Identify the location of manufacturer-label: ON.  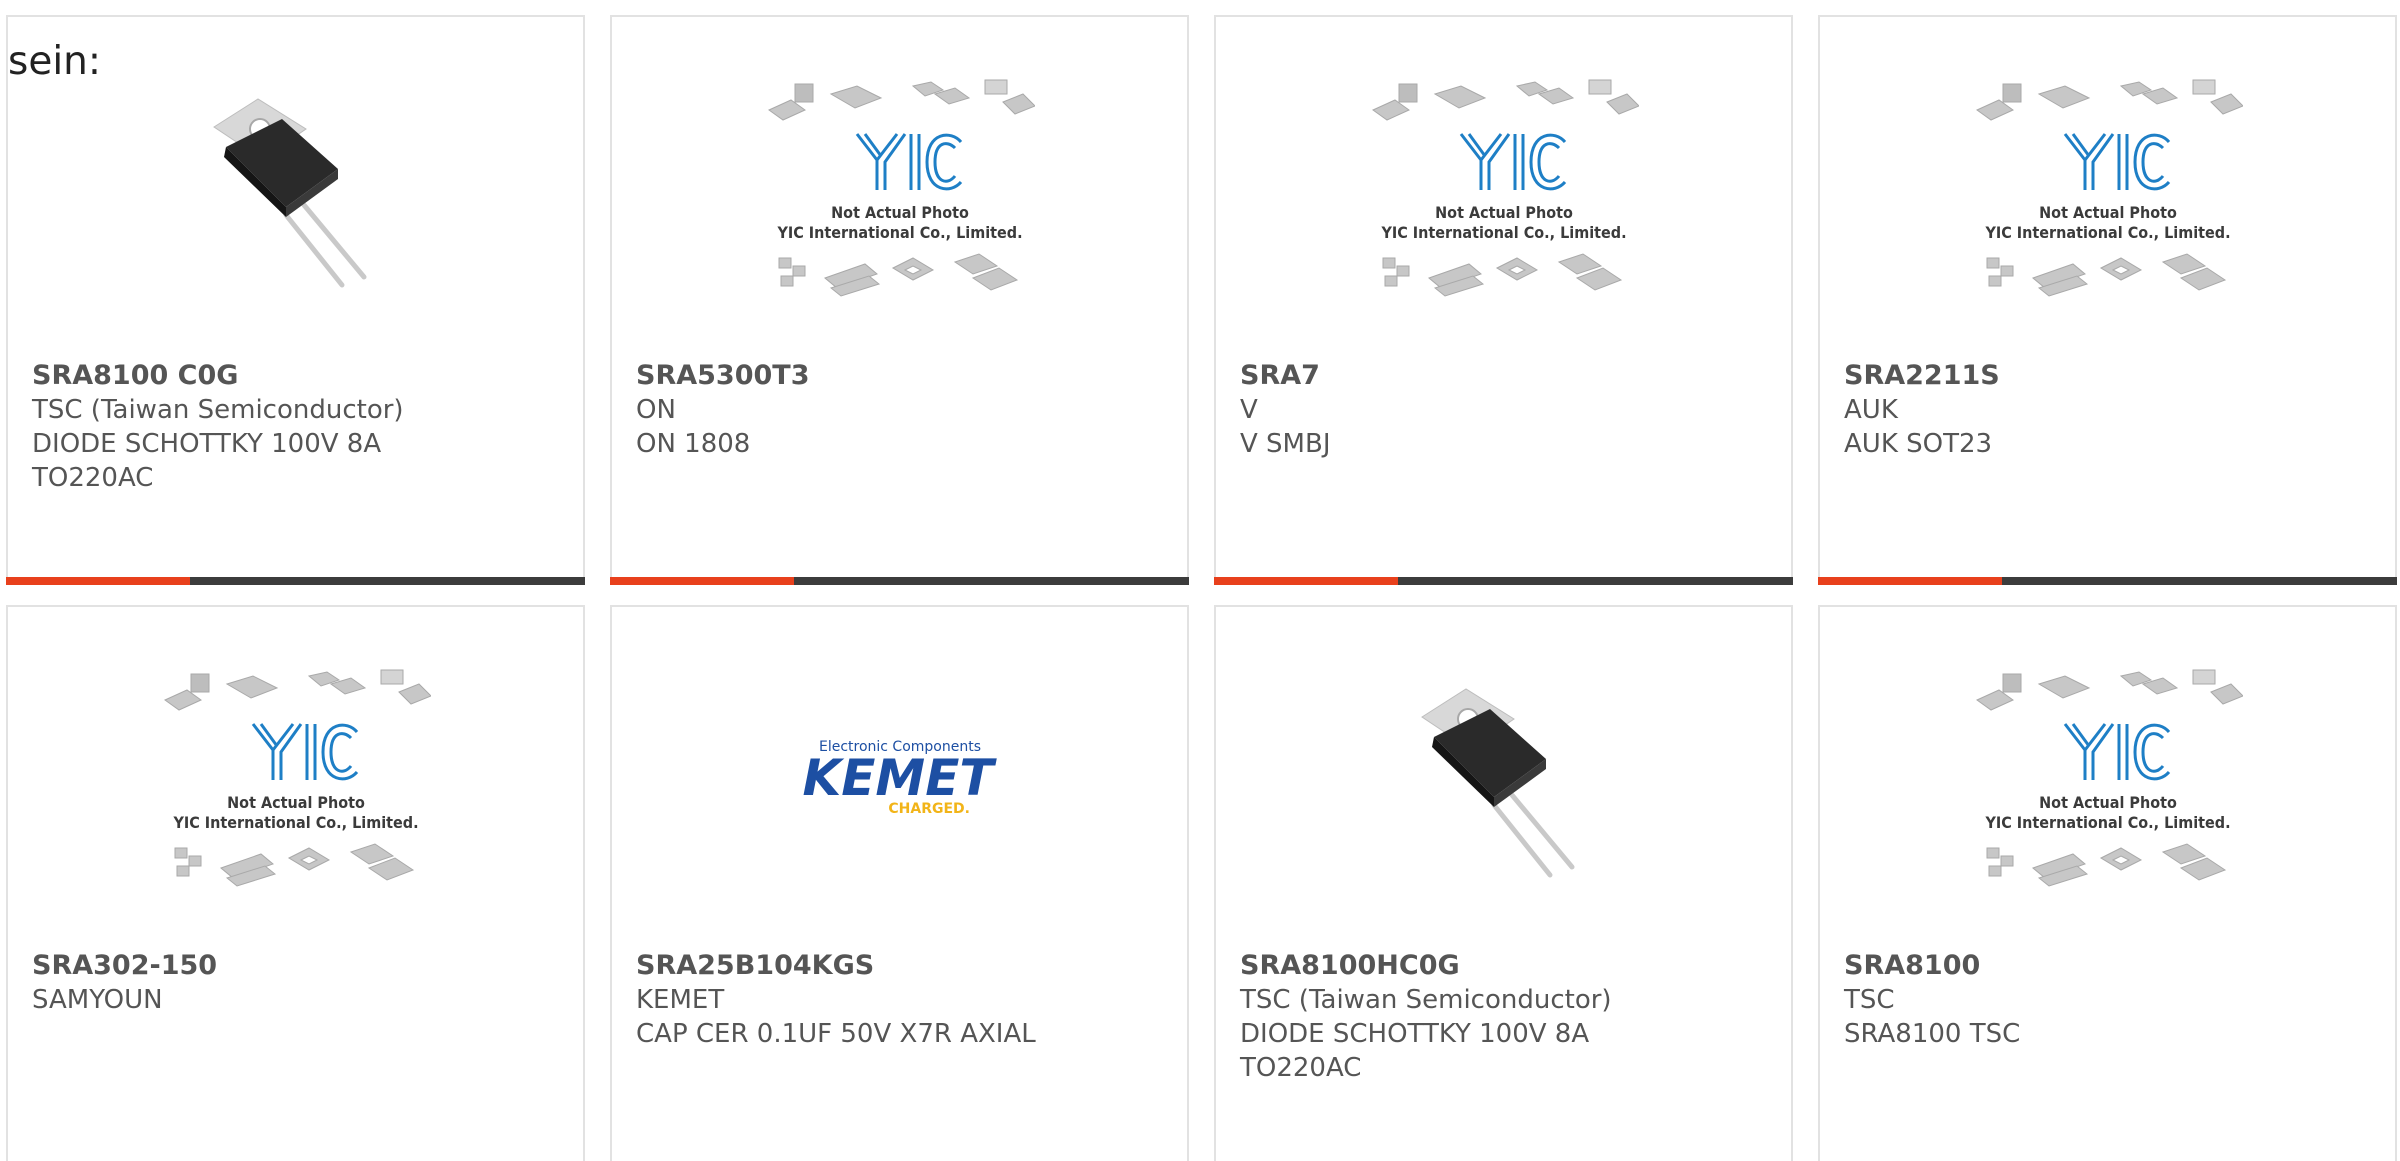
(656, 410).